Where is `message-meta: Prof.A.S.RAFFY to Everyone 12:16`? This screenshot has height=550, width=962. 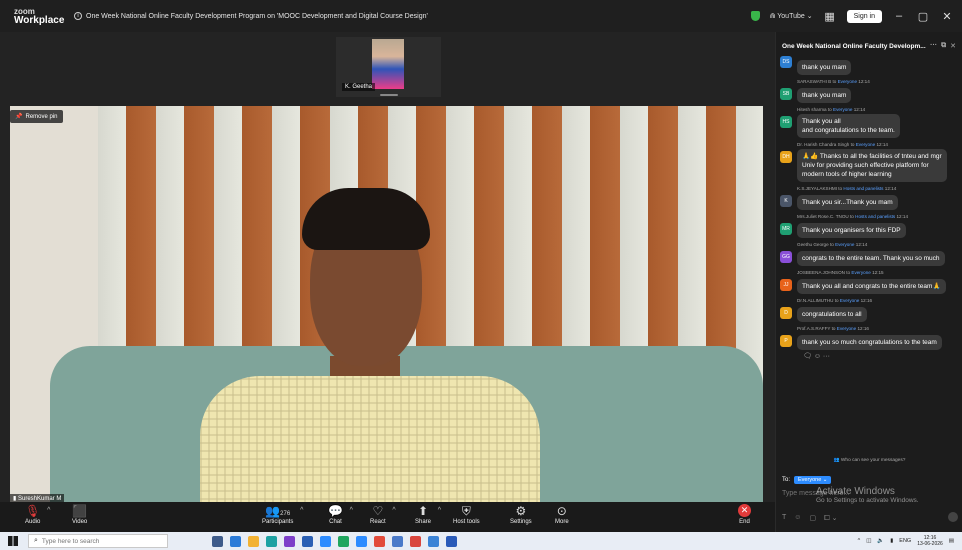
message-meta: Prof.A.S.RAFFY to Everyone 12:16 is located at coordinates (833, 328).